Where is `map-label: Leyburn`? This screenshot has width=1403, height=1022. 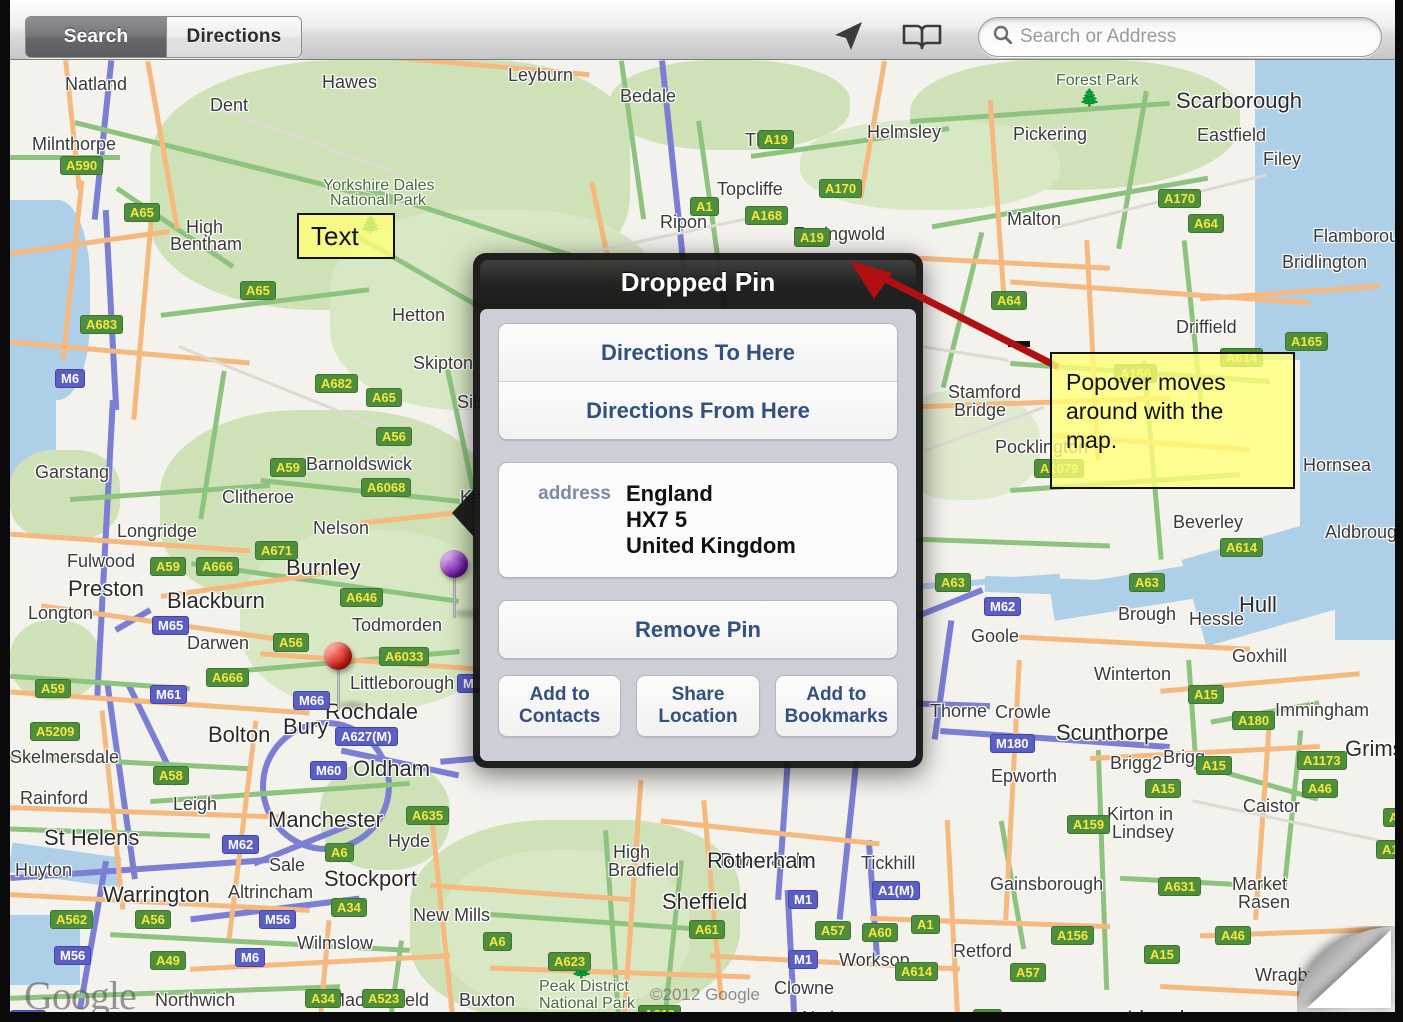
map-label: Leyburn is located at coordinates (541, 75).